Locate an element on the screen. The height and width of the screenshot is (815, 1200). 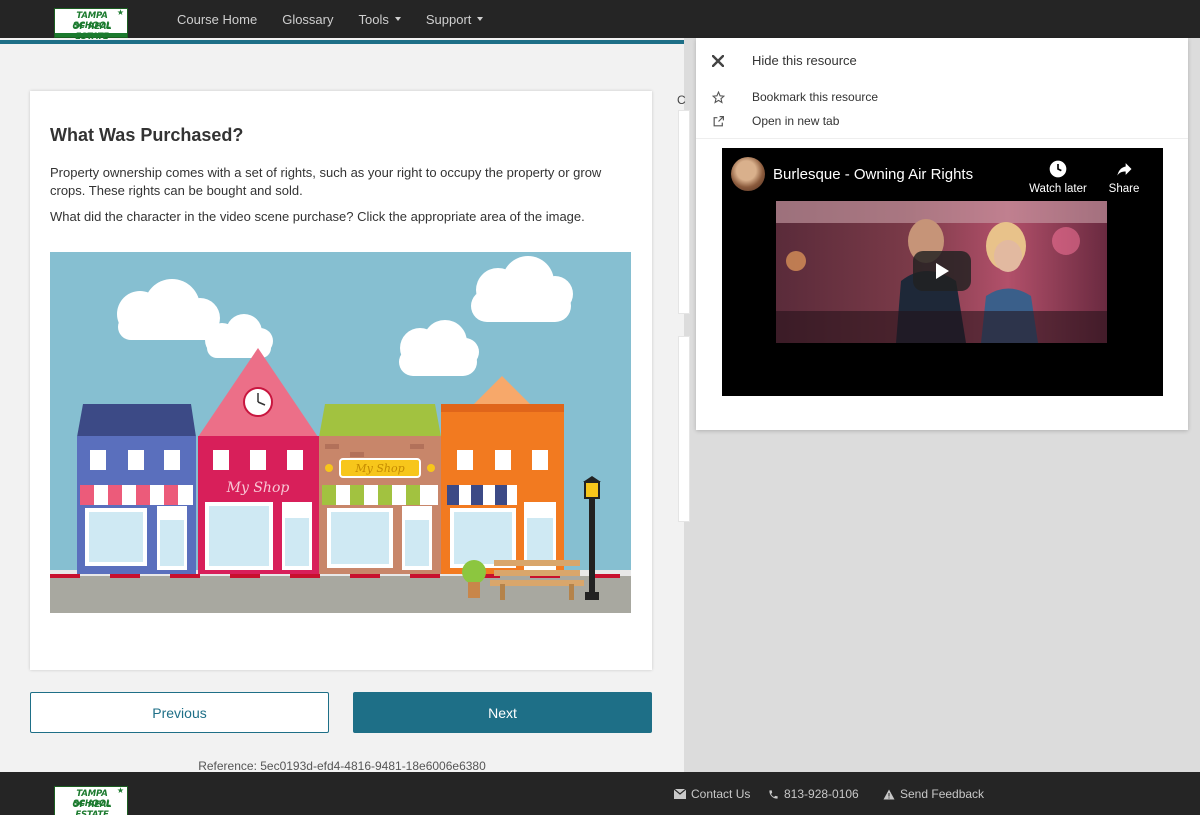
contact-us-link: Contact Us is located at coordinates (712, 794).